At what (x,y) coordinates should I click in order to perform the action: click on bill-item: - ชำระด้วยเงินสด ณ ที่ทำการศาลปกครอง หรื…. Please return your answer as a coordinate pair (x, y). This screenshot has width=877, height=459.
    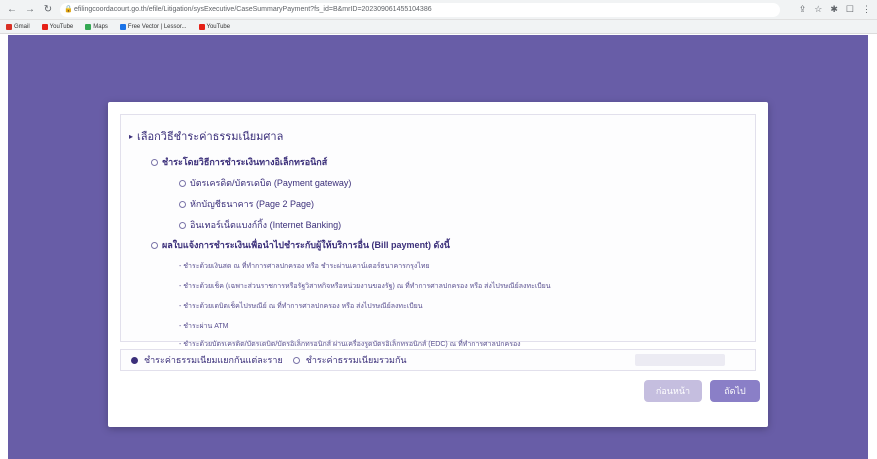
    Looking at the image, I should click on (304, 266).